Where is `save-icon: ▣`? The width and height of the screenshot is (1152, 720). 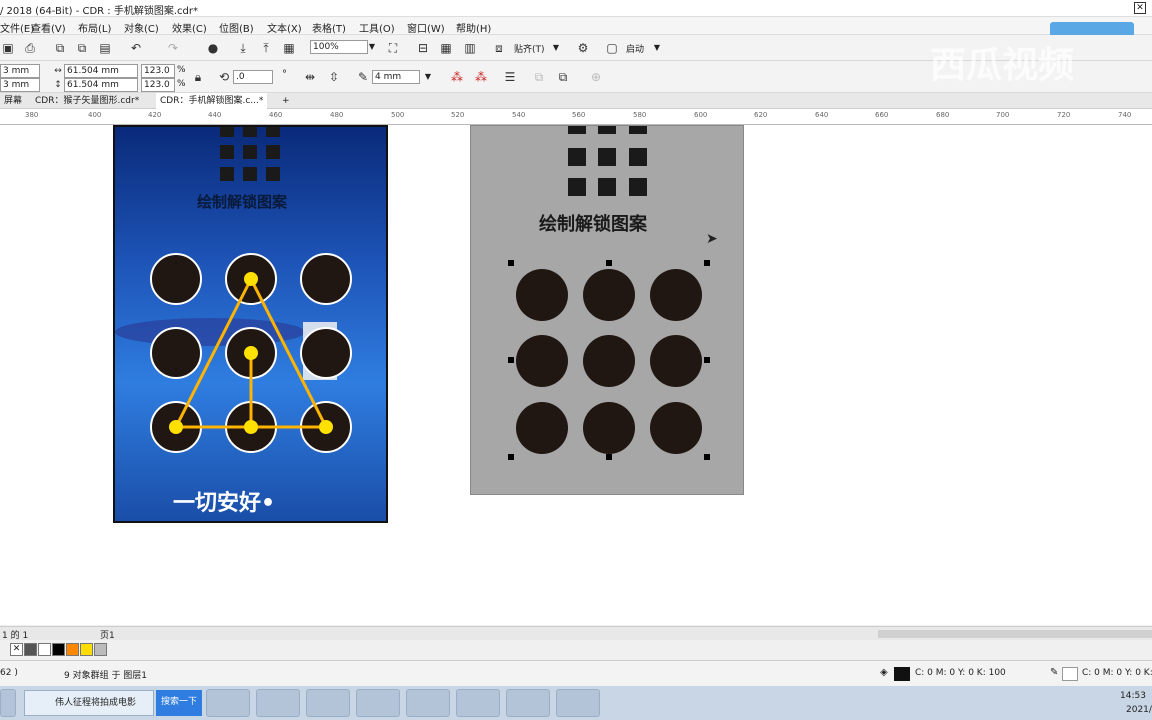
save-icon: ▣ is located at coordinates (8, 48).